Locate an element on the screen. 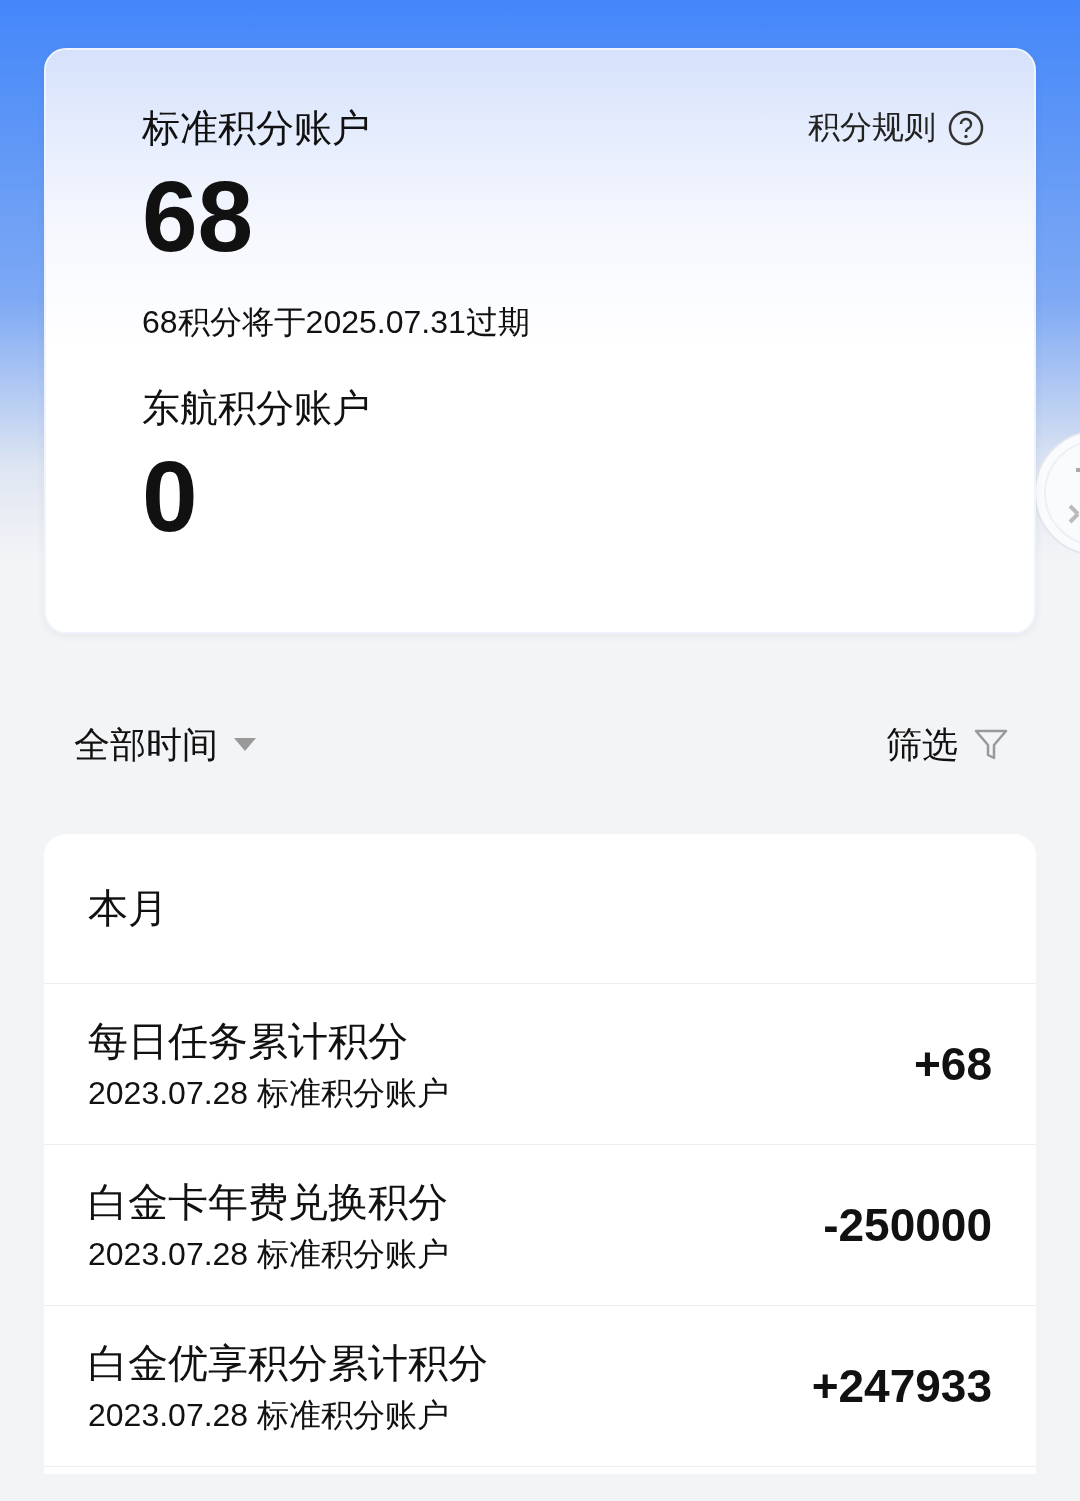 The width and height of the screenshot is (1080, 1501). record-title: 白金优享积分累计积分 is located at coordinates (288, 1363).